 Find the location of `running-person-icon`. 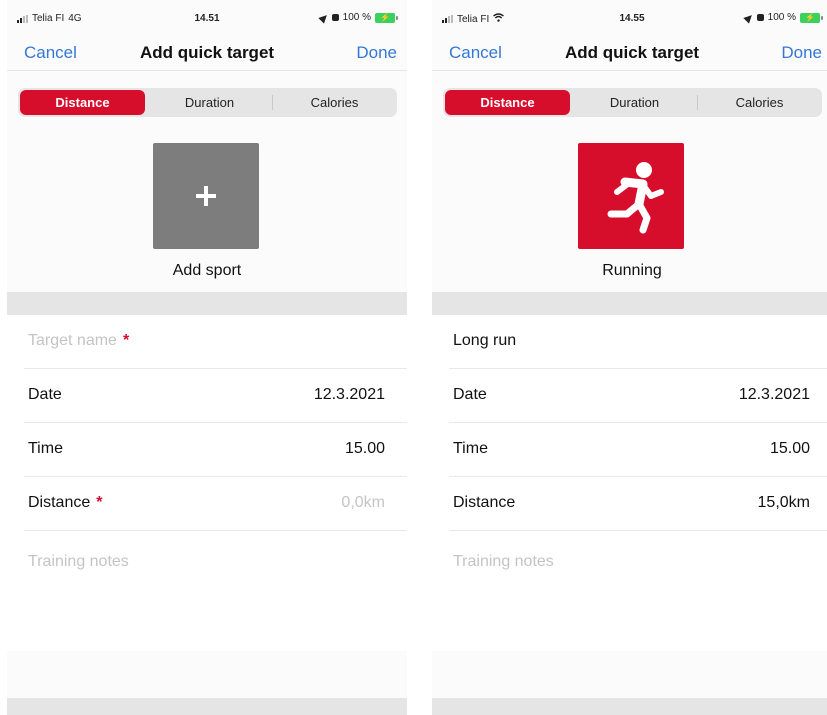

running-person-icon is located at coordinates (635, 198).